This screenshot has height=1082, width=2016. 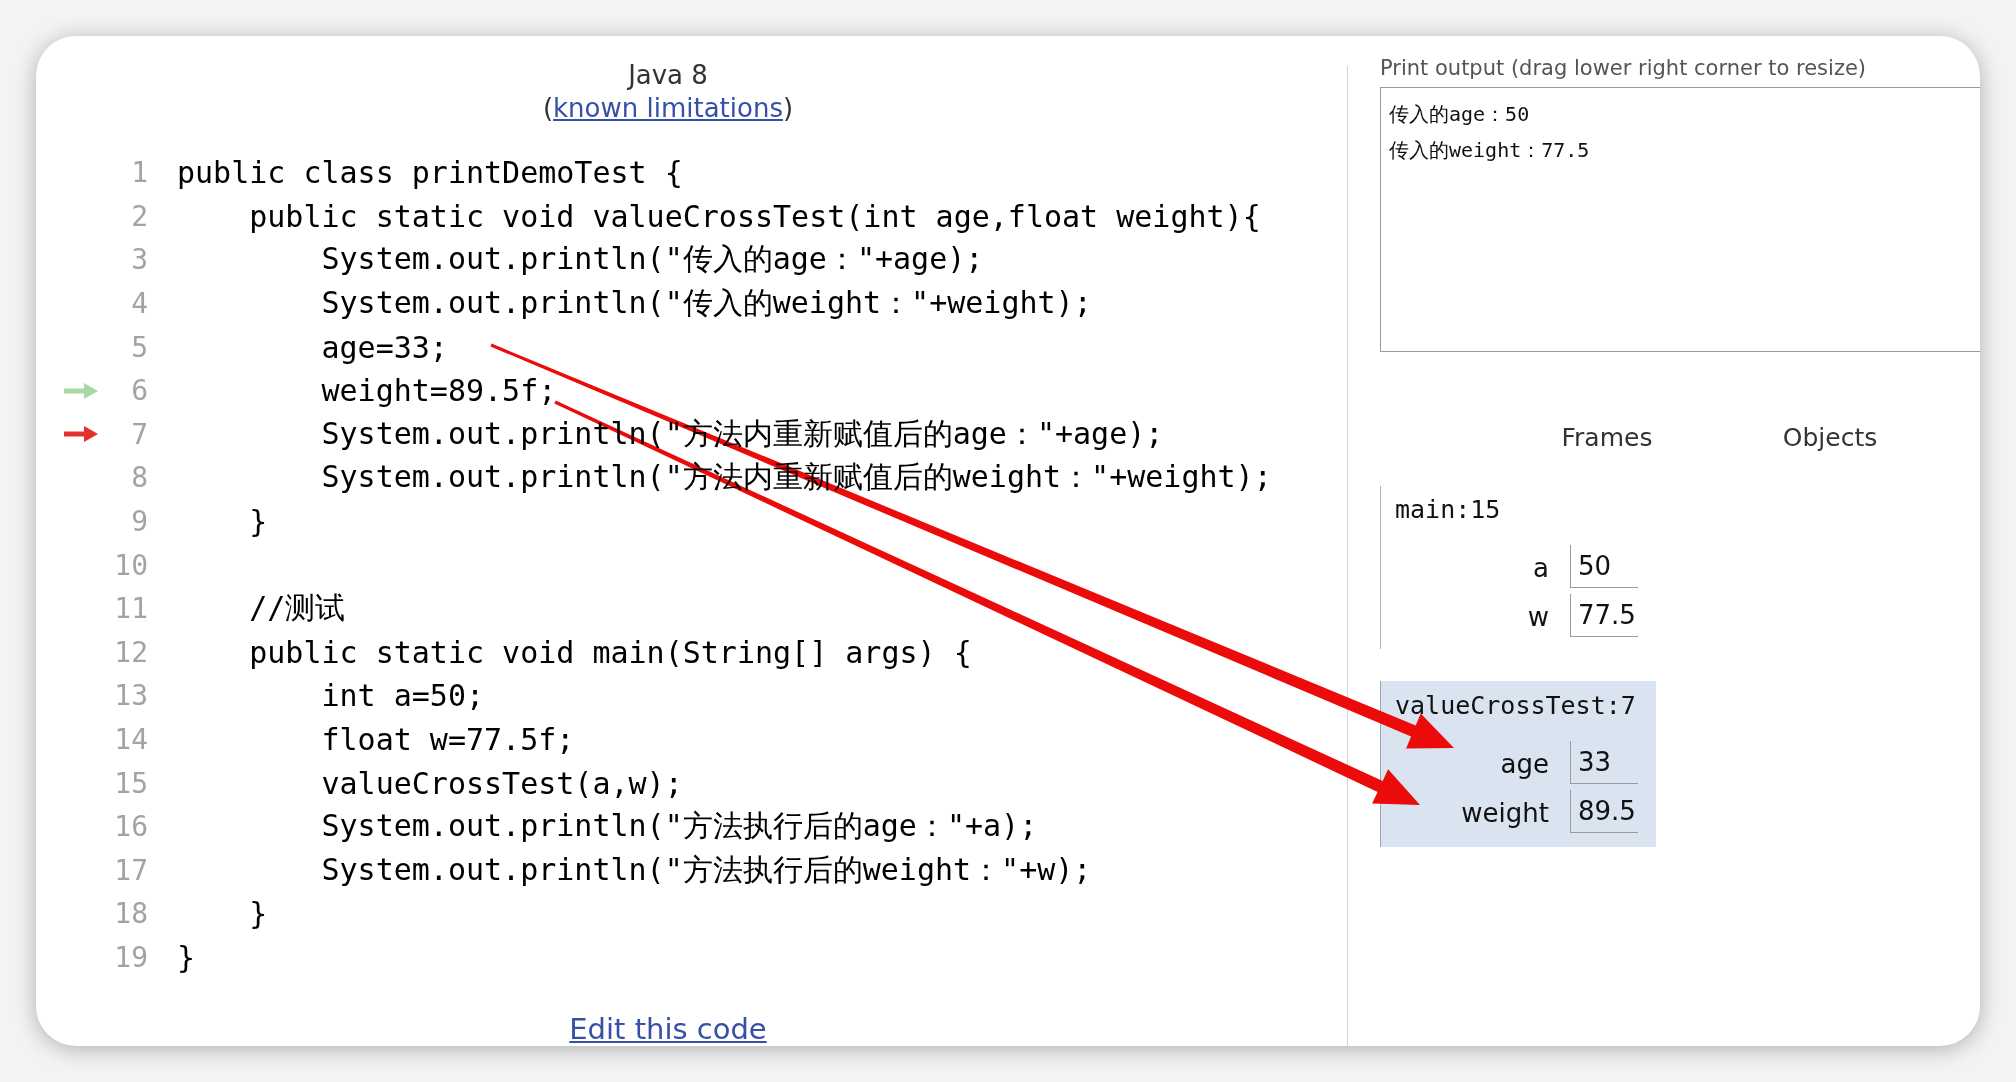 What do you see at coordinates (1515, 706) in the screenshot?
I see `frame-title: valueCrossTest:7` at bounding box center [1515, 706].